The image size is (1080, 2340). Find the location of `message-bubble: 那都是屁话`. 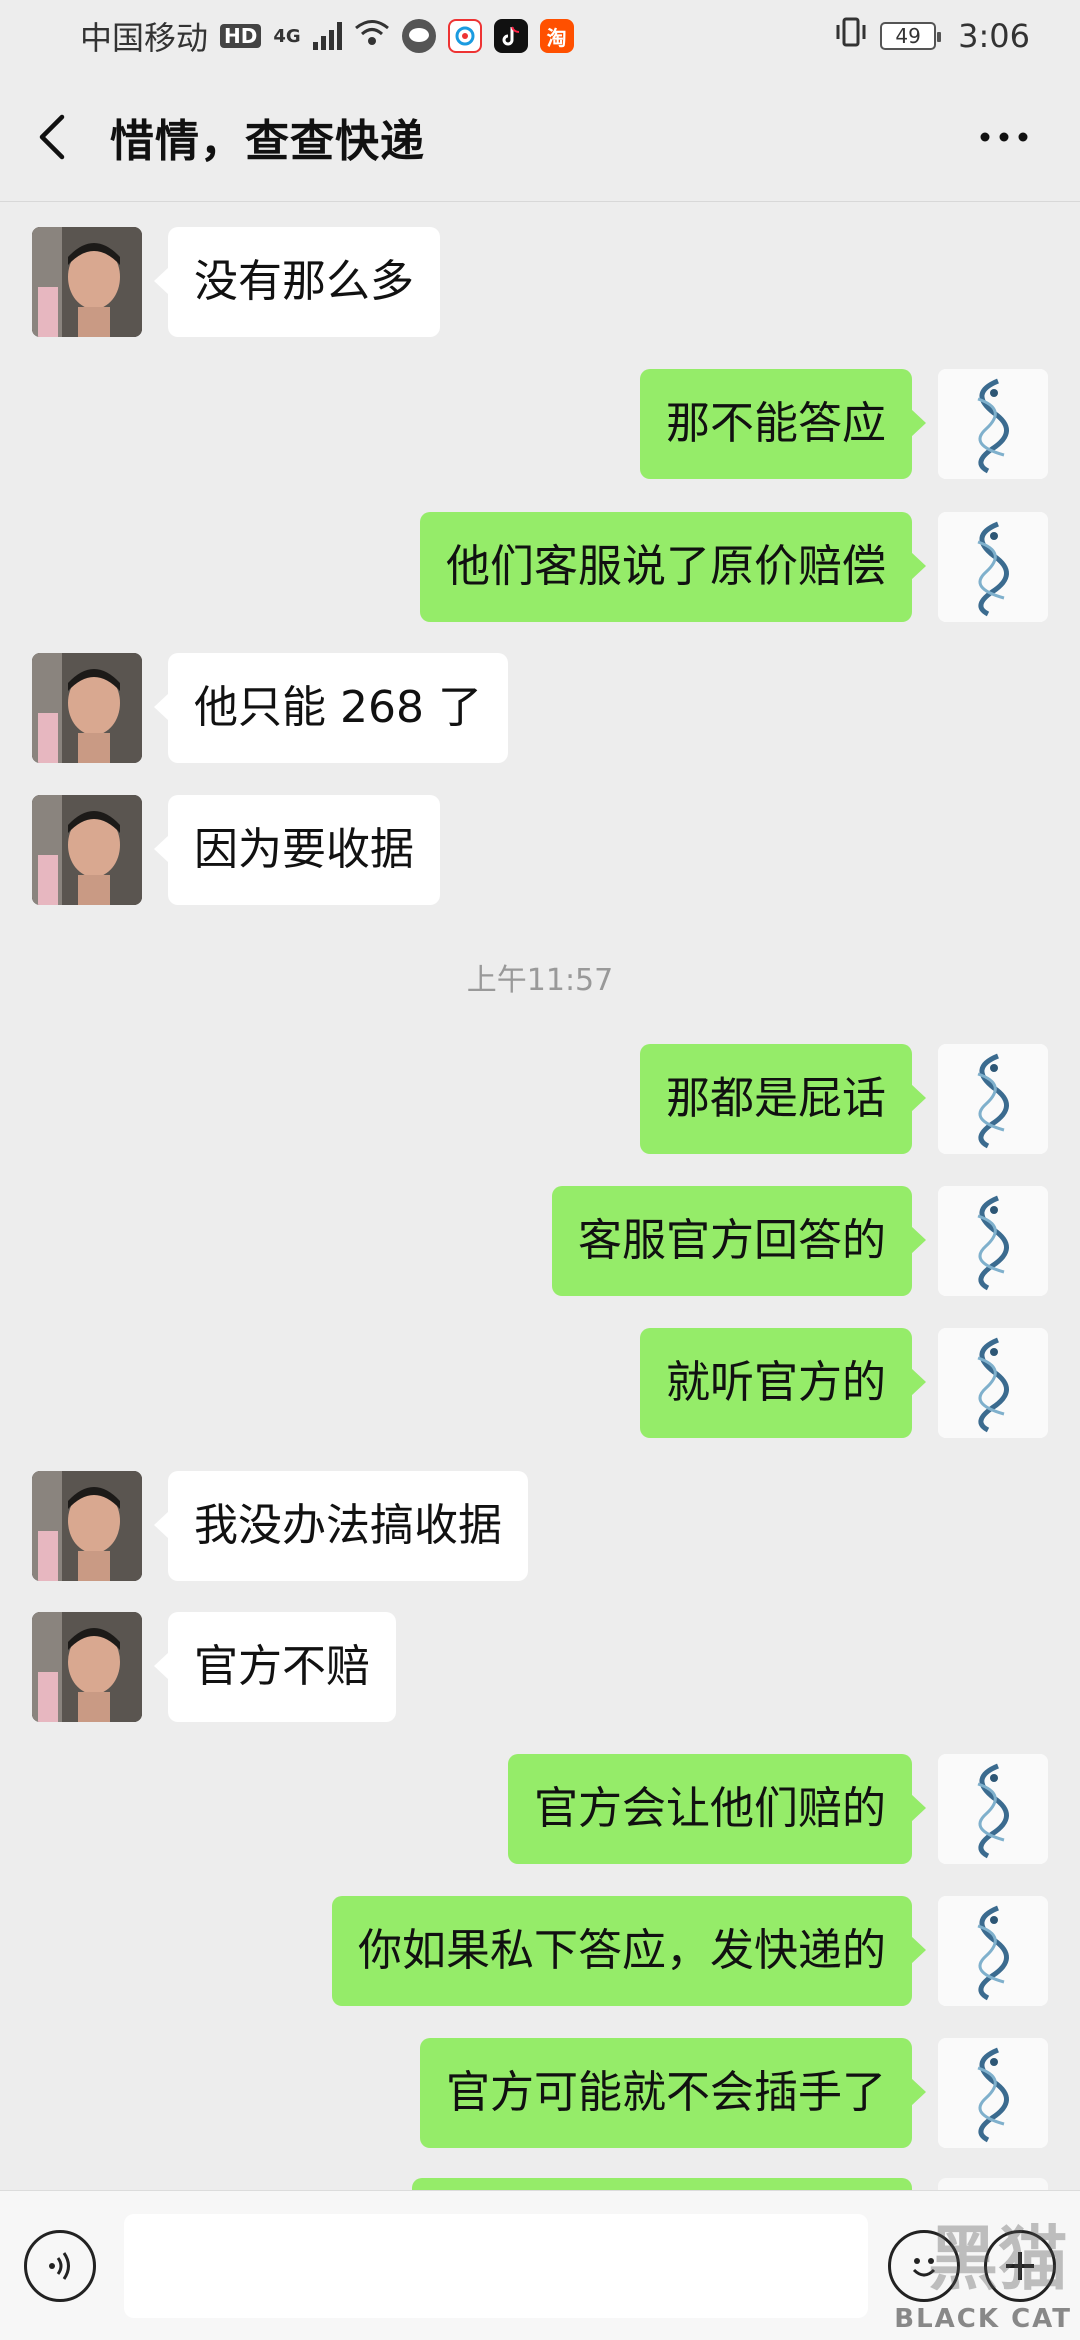

message-bubble: 那都是屁话 is located at coordinates (783, 1099).